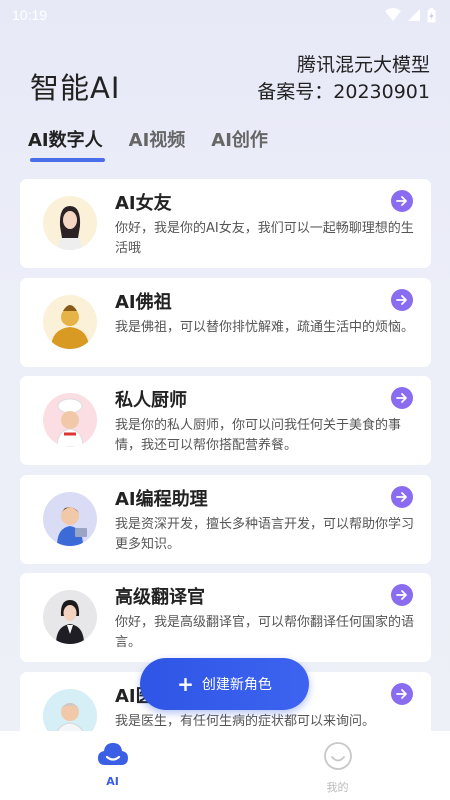 This screenshot has height=800, width=450. What do you see at coordinates (258, 435) in the screenshot?
I see `role-description: 我是你的私人厨师，你可以问我任何关于美食的事情，我还可以帮你搭配营养餐。` at bounding box center [258, 435].